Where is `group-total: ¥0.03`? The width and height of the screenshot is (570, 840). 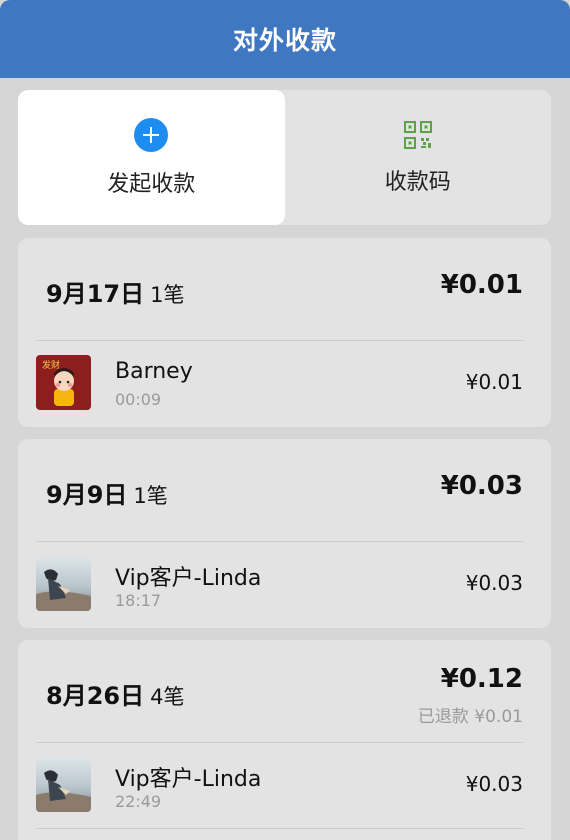
group-total: ¥0.03 is located at coordinates (481, 486).